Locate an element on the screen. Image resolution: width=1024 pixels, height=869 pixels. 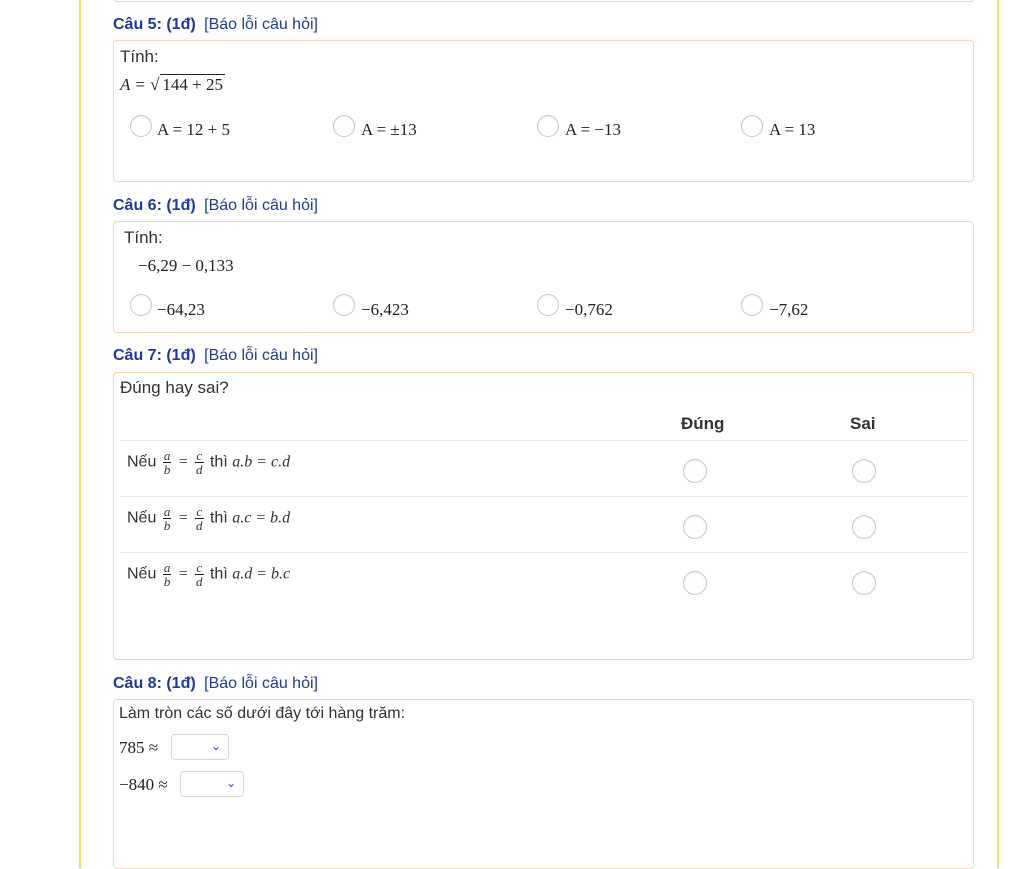
q5-option-2-radio is located at coordinates (344, 126).